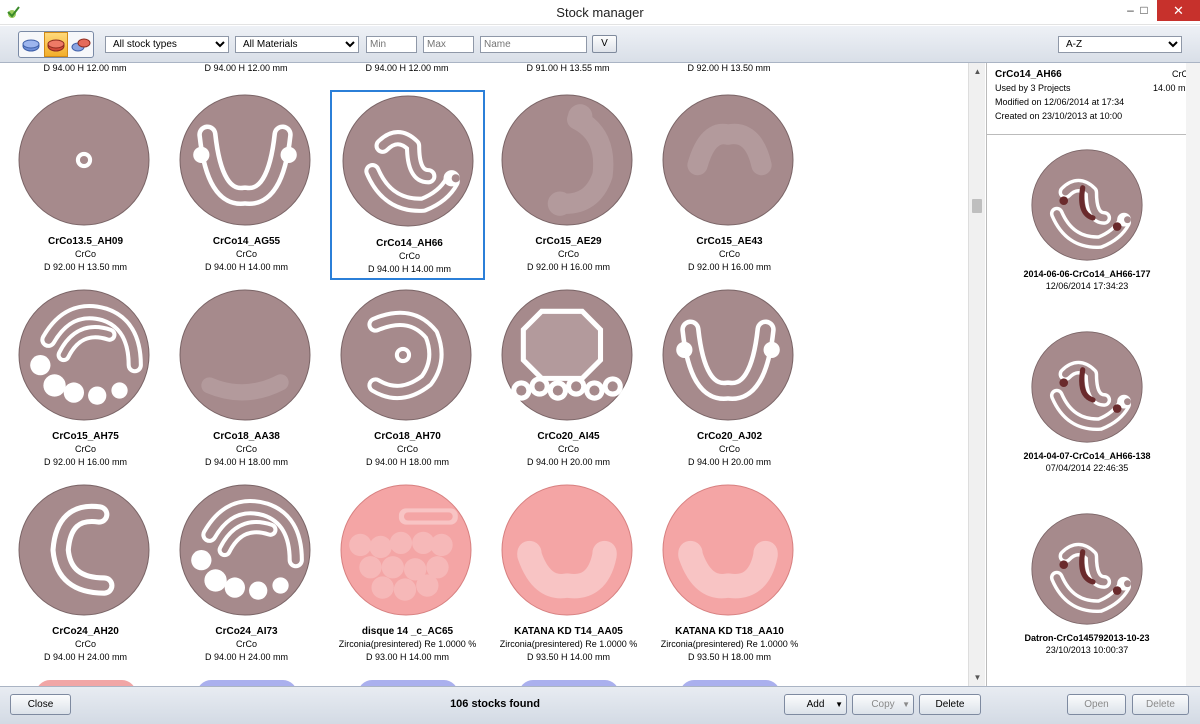  What do you see at coordinates (85, 575) in the screenshot?
I see `stock-card: CrCo24_AH20 CrCo D 94.00 H 24.00 mm` at bounding box center [85, 575].